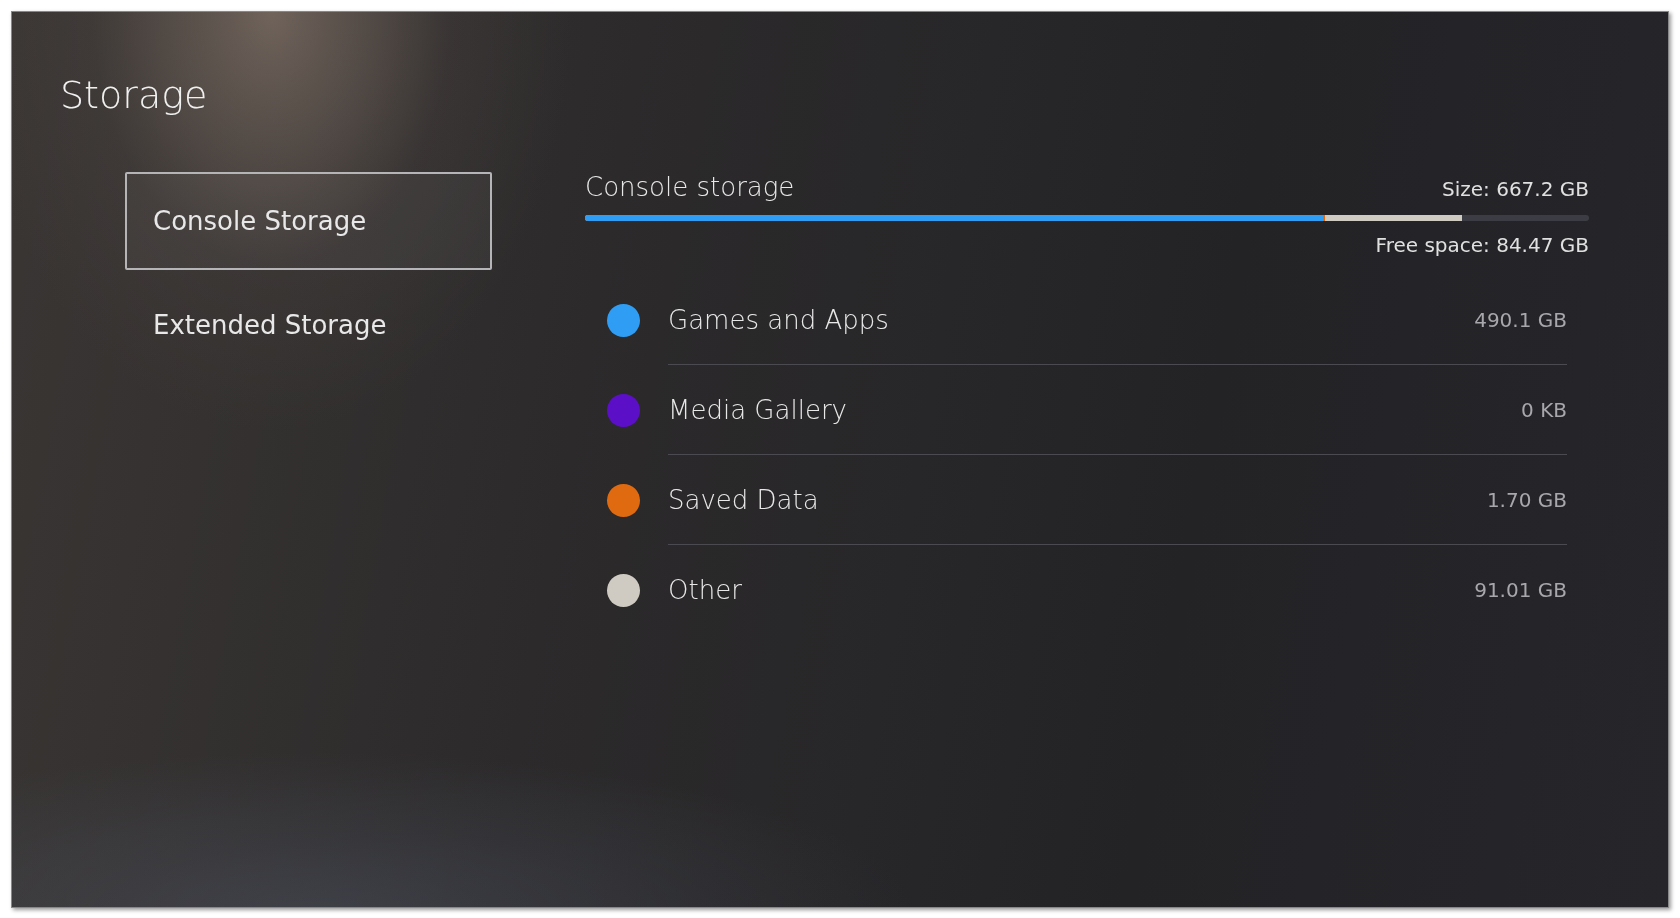 The height and width of the screenshot is (918, 1680). I want to click on sidebar-tab: Extended Storage, so click(308, 325).